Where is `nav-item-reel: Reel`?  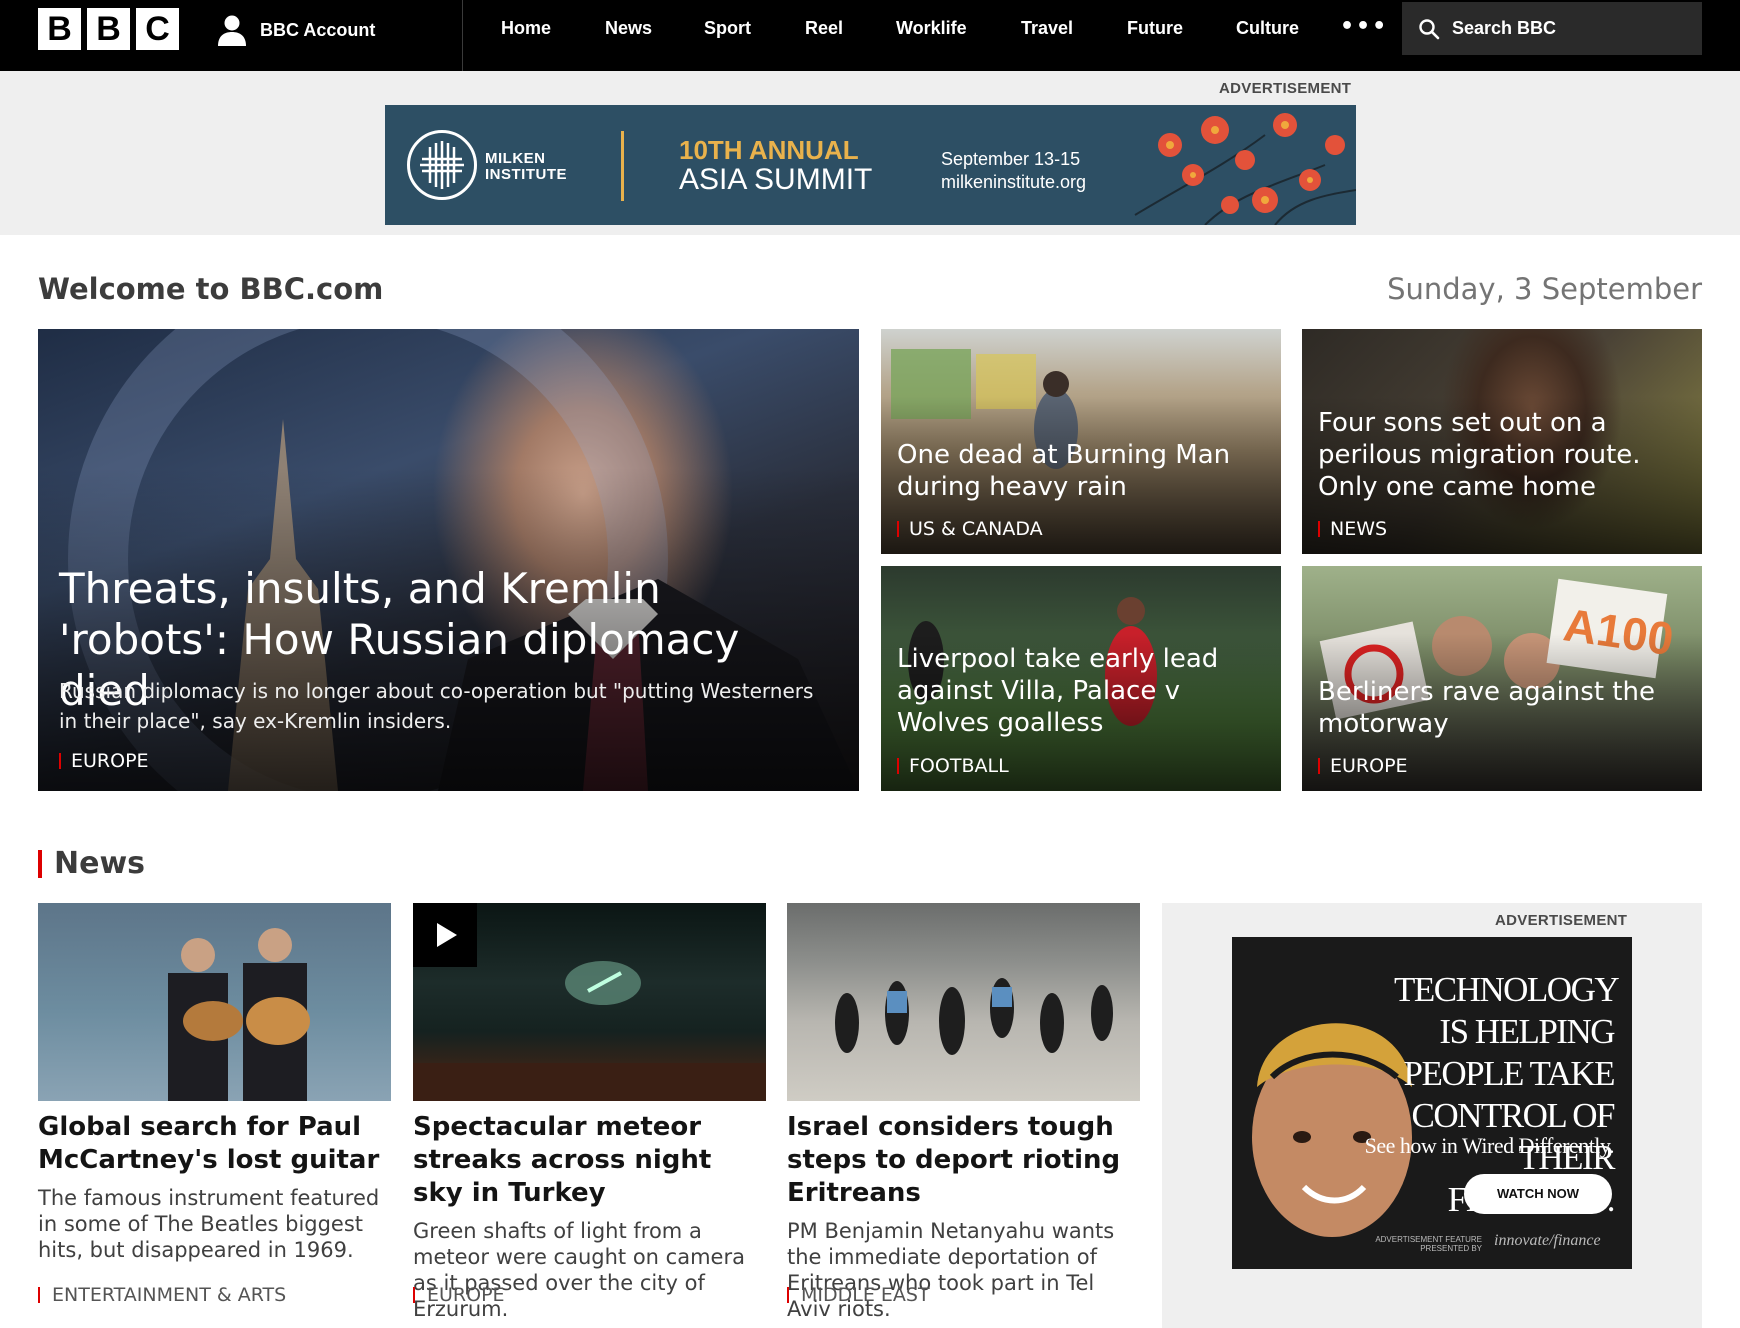
nav-item-reel: Reel is located at coordinates (824, 28).